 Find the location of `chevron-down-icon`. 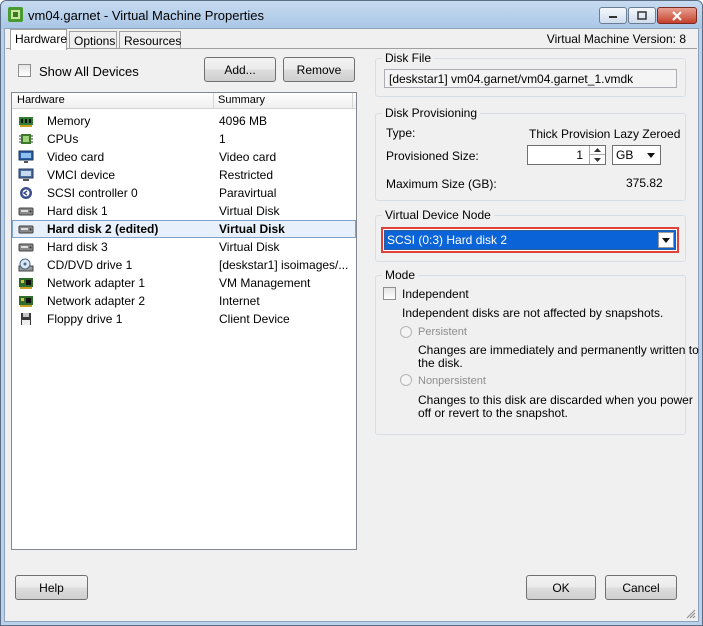

chevron-down-icon is located at coordinates (651, 155).